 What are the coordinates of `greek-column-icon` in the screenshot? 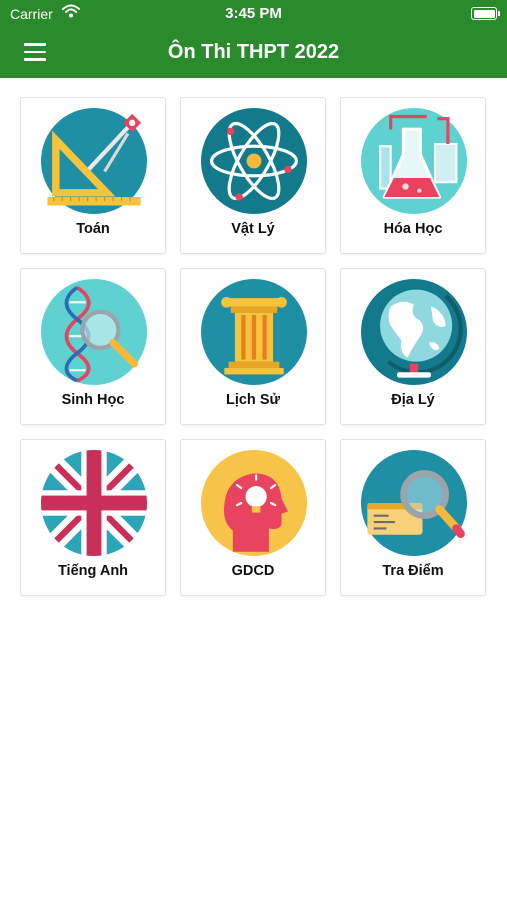 It's located at (254, 332).